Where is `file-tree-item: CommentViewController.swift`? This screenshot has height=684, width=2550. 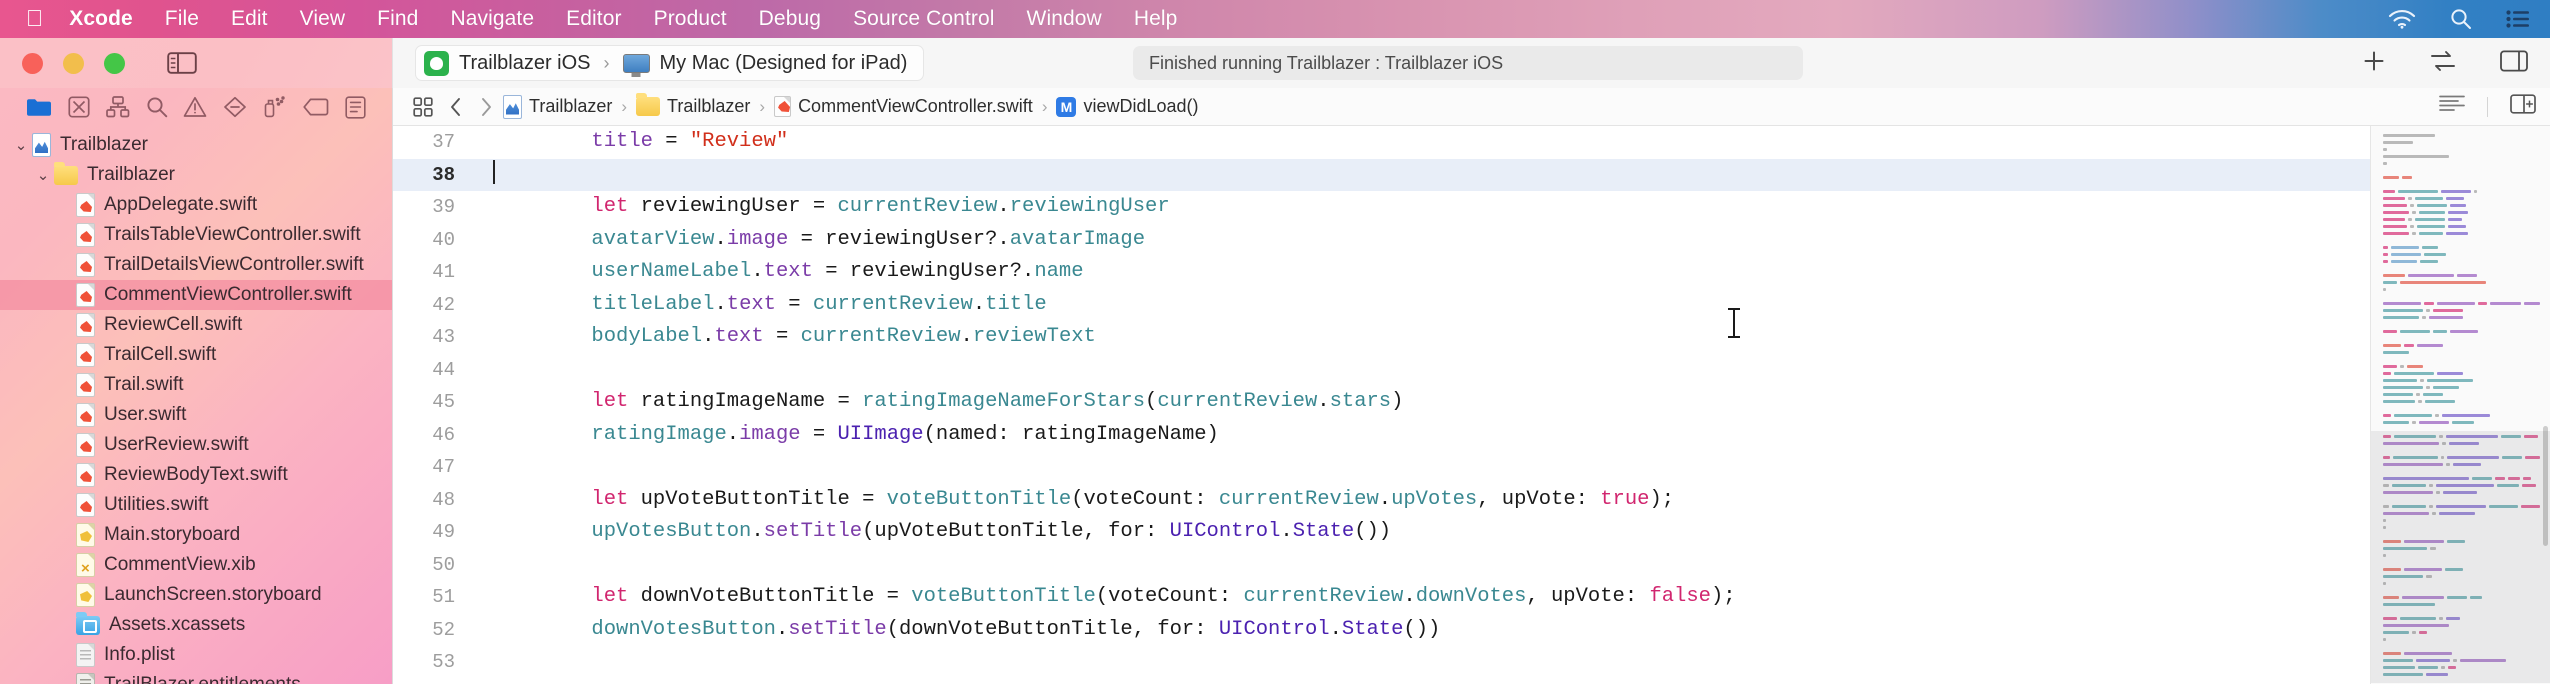 file-tree-item: CommentViewController.swift is located at coordinates (196, 295).